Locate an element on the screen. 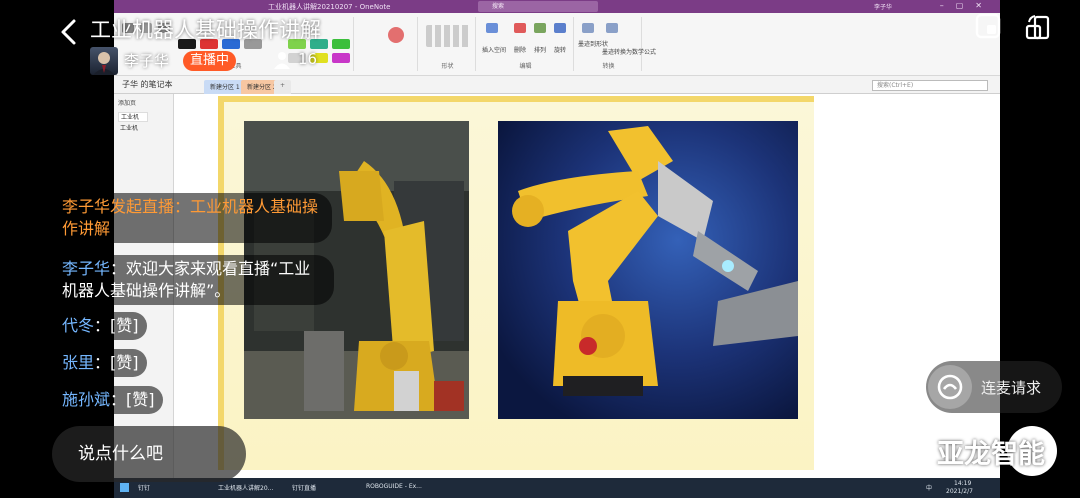 Image resolution: width=1080 pixels, height=498 pixels. add-page-button: 添加页 is located at coordinates (127, 102).